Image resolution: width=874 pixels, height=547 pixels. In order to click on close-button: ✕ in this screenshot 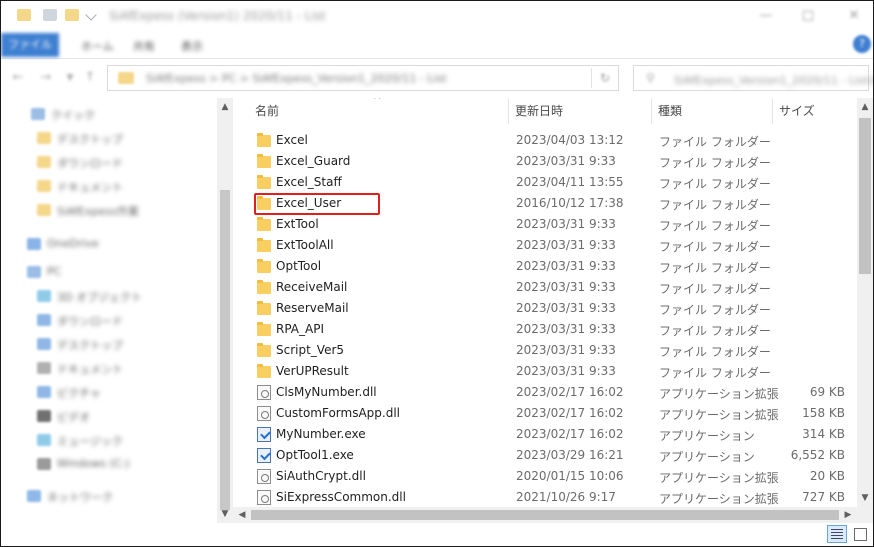, I will do `click(854, 16)`.